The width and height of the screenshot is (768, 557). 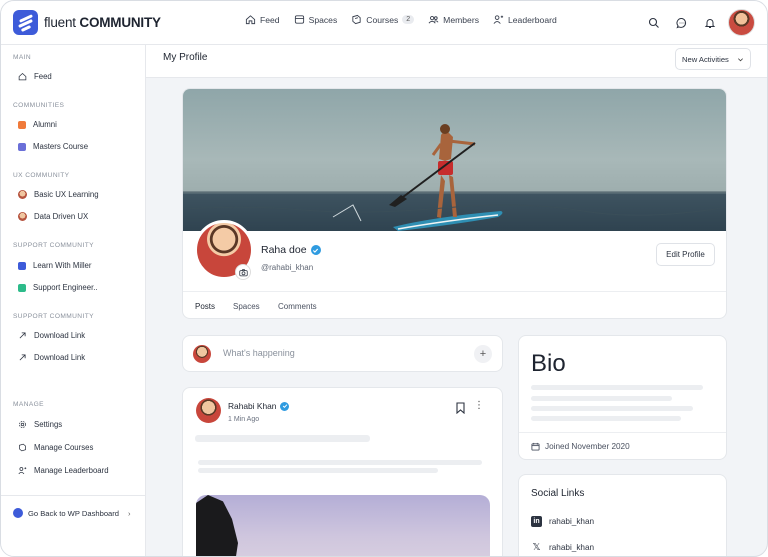 I want to click on members-icon, so click(x=433, y=20).